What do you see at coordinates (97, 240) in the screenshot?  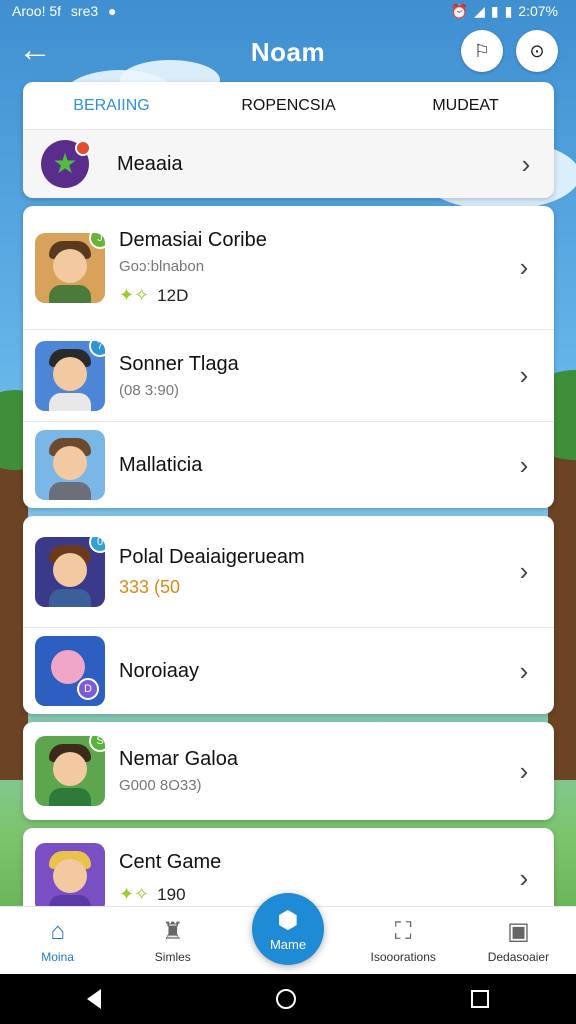 I see `corner-badge: J` at bounding box center [97, 240].